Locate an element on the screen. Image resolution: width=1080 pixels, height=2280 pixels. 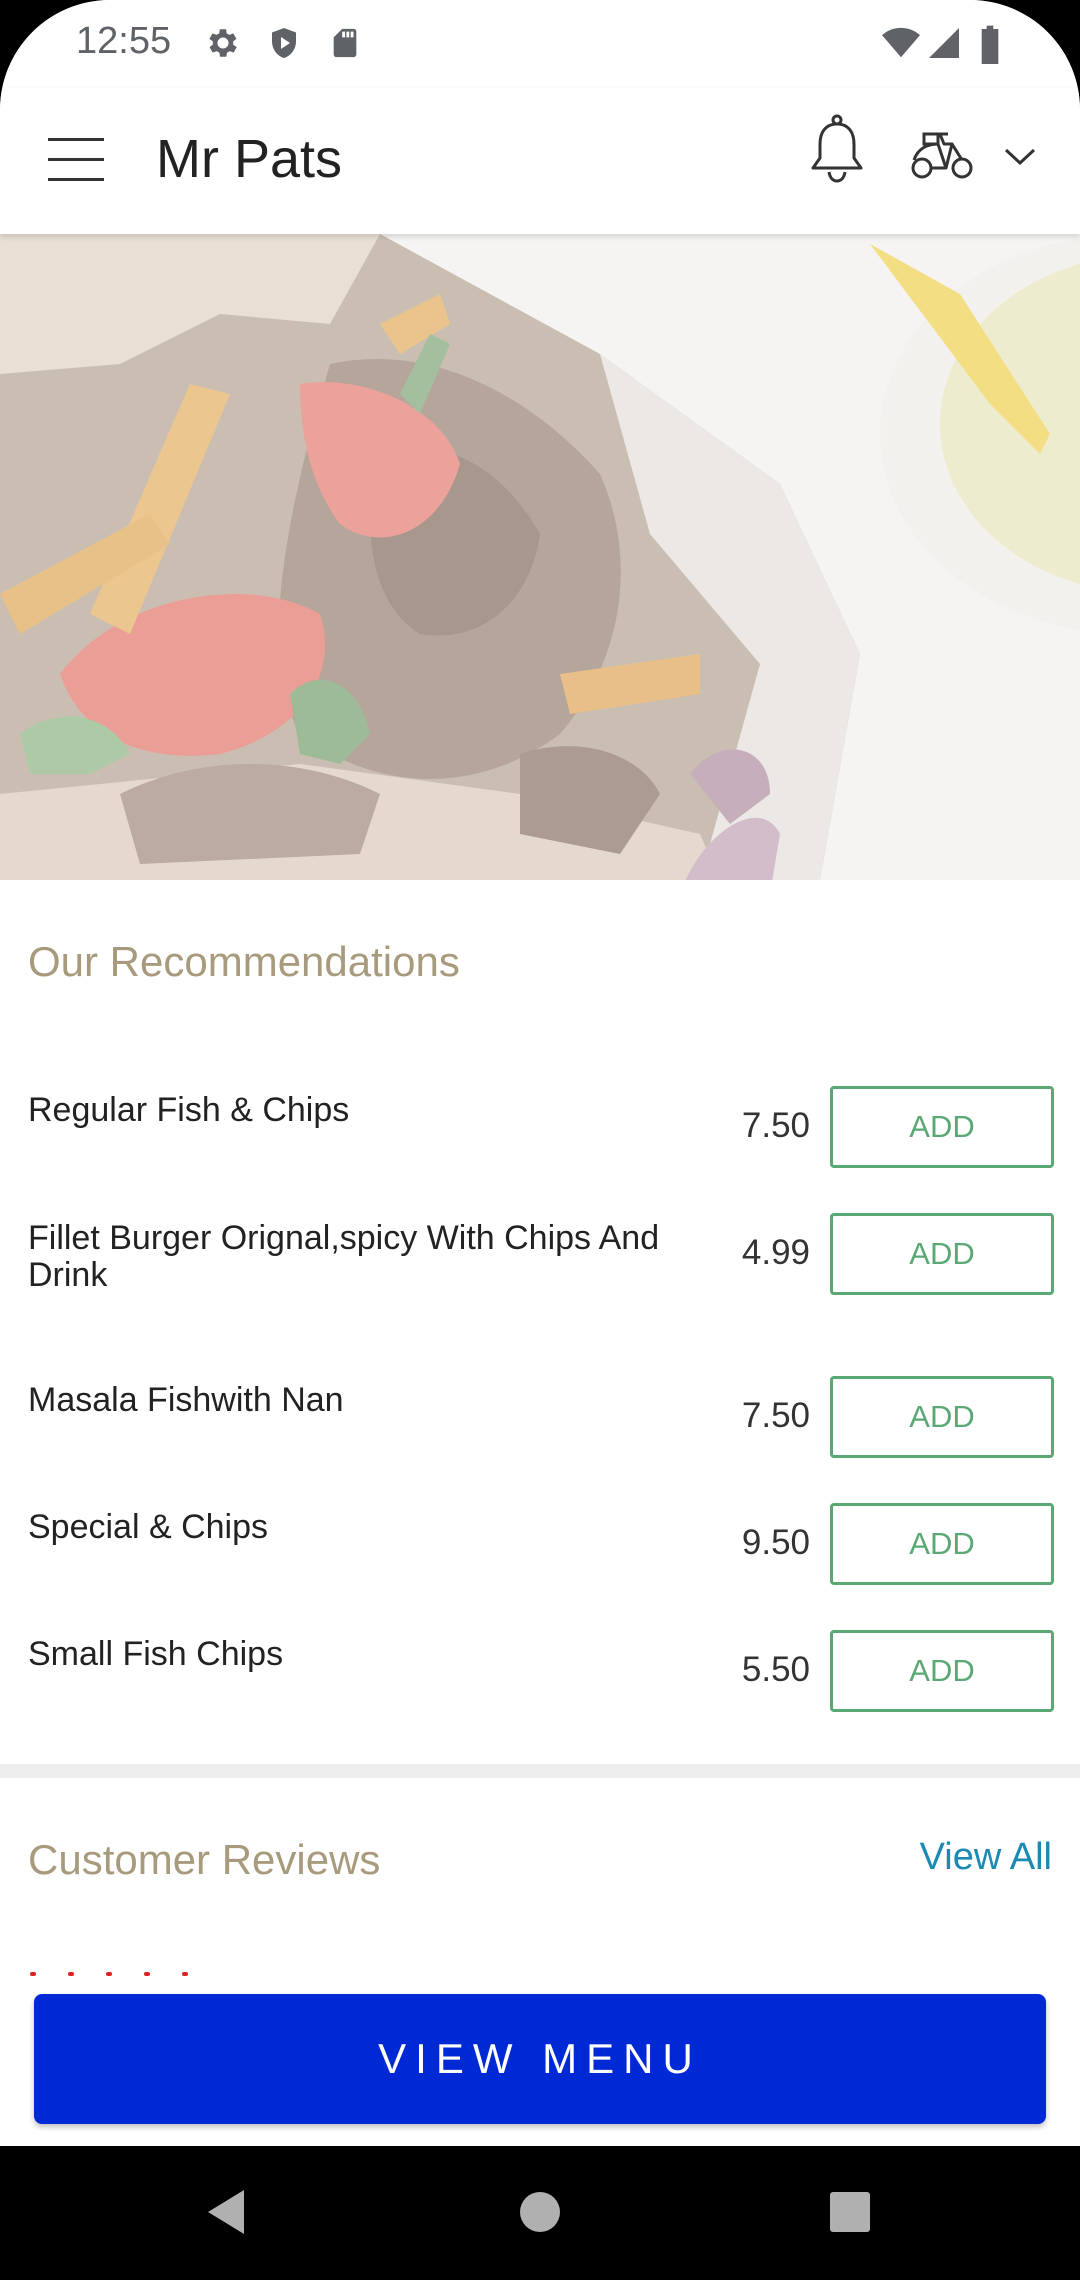
wifi-icon is located at coordinates (901, 45).